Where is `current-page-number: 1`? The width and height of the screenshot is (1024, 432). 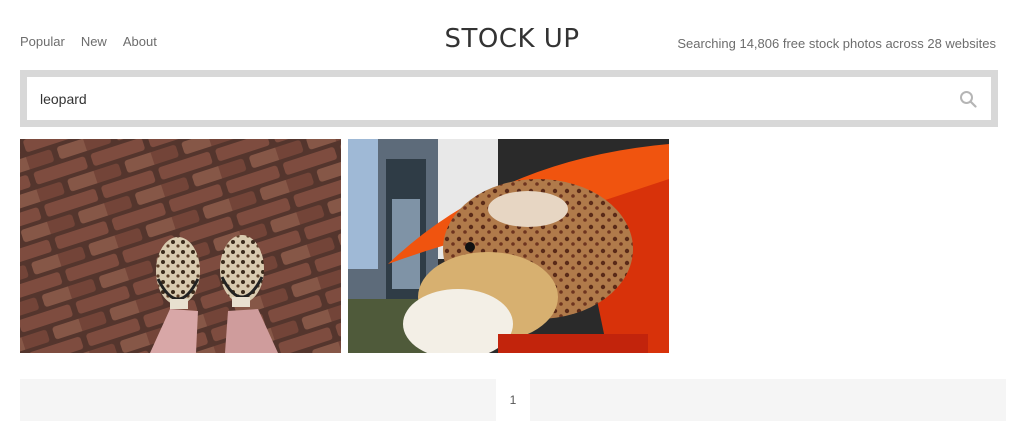 current-page-number: 1 is located at coordinates (513, 400).